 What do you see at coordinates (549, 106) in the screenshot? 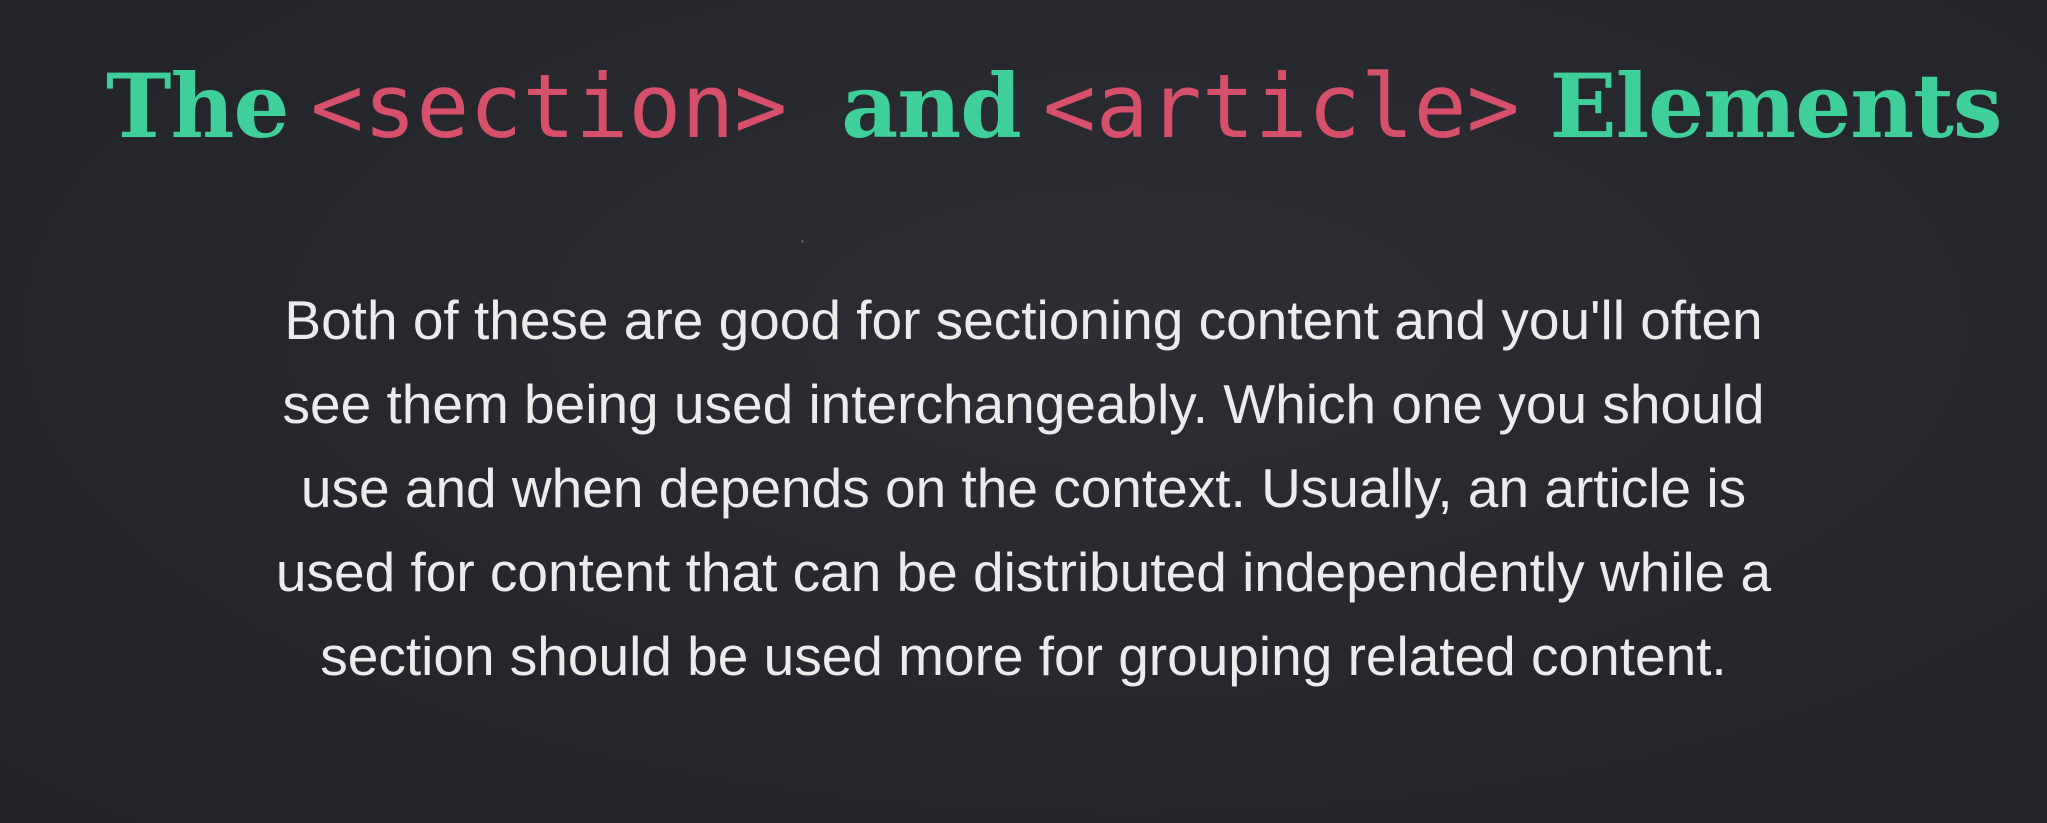
I see `title-tag-section: <section>` at bounding box center [549, 106].